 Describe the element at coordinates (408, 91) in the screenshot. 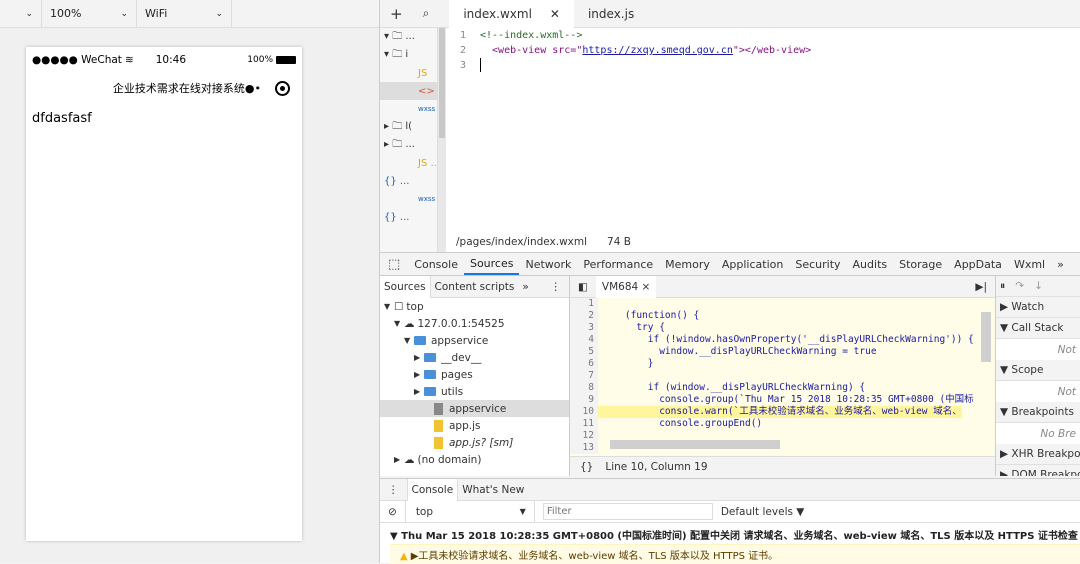

I see `tree-item: <>` at that location.